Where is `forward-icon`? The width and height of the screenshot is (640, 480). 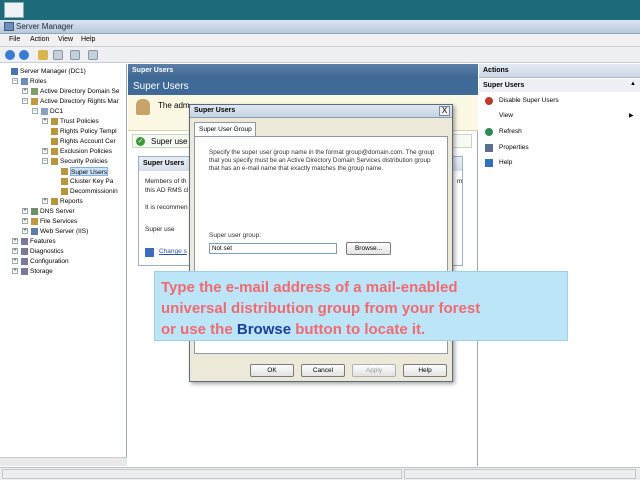 forward-icon is located at coordinates (24, 55).